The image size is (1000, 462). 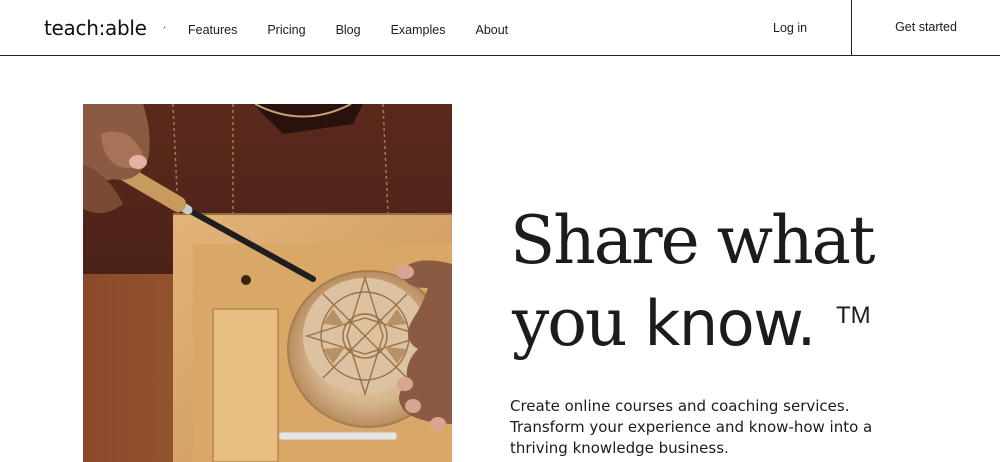 I want to click on hero-headline-line-2: you know., so click(x=664, y=323).